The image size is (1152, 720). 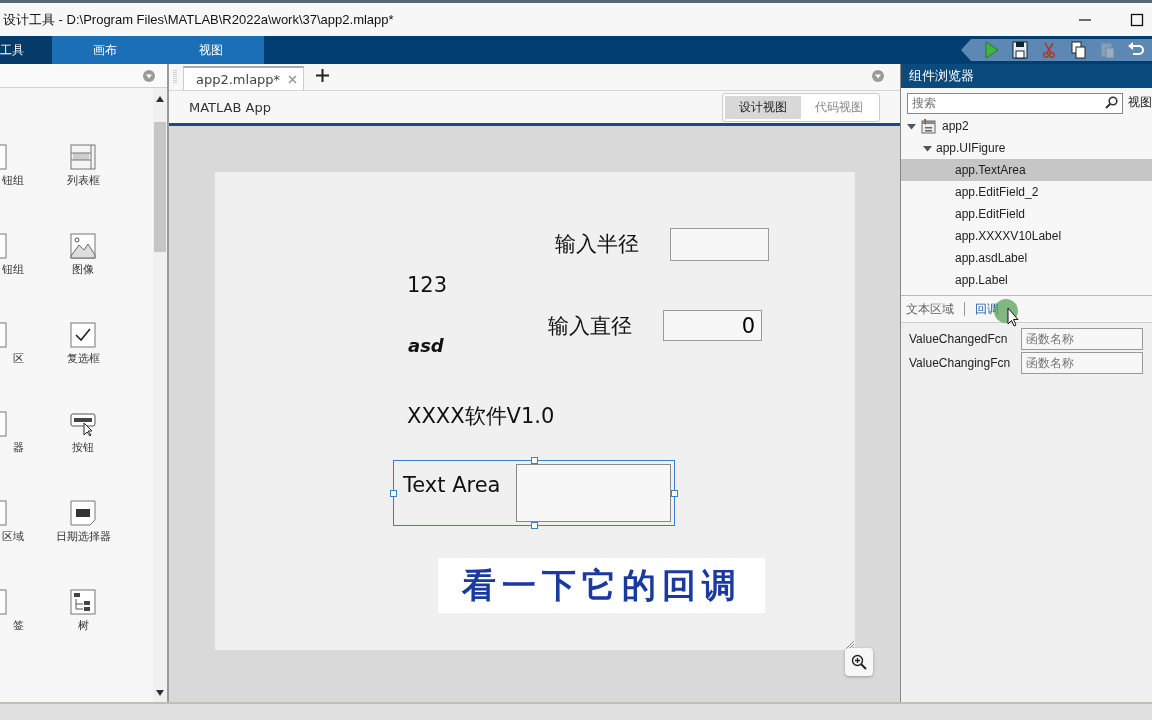 What do you see at coordinates (83, 536) in the screenshot?
I see `component-label: 日期选择器` at bounding box center [83, 536].